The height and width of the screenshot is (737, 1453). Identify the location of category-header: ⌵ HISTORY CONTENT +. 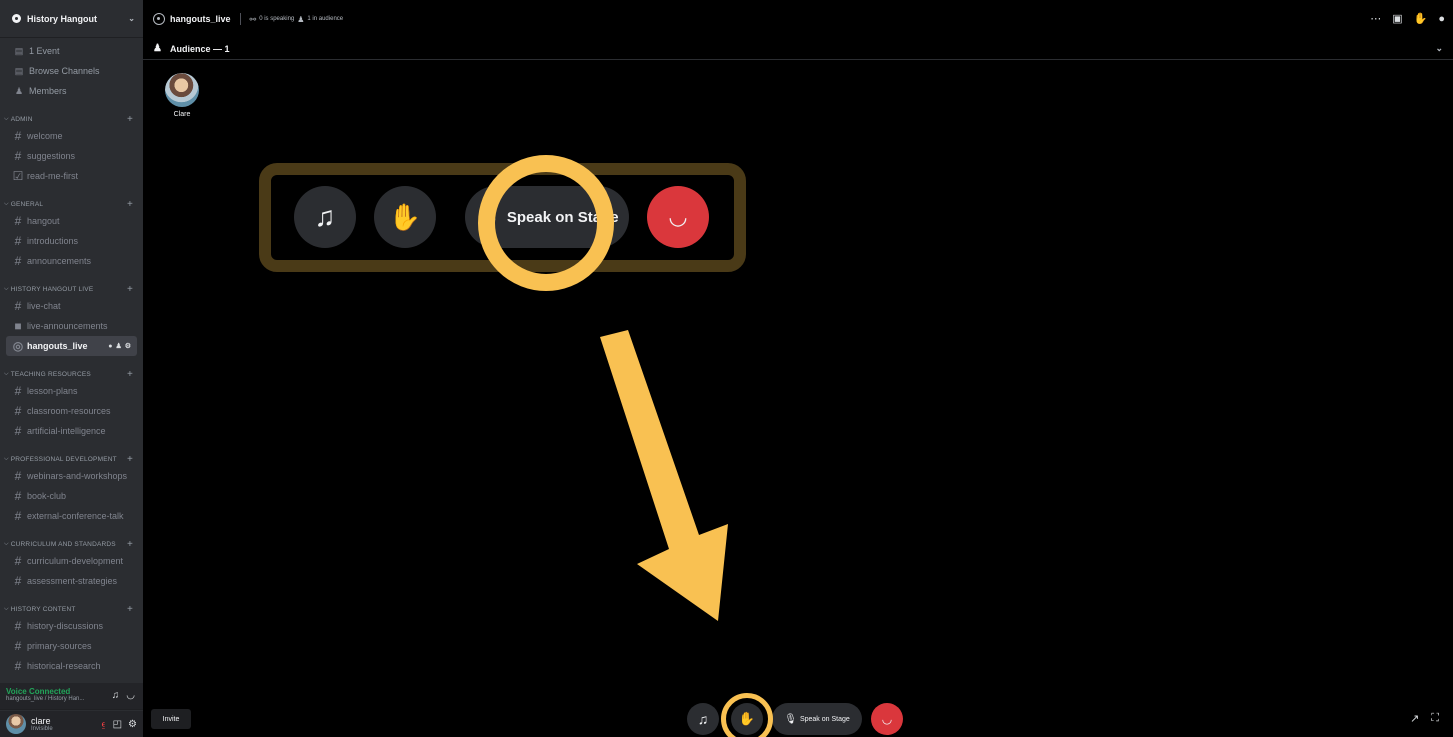
(71, 609).